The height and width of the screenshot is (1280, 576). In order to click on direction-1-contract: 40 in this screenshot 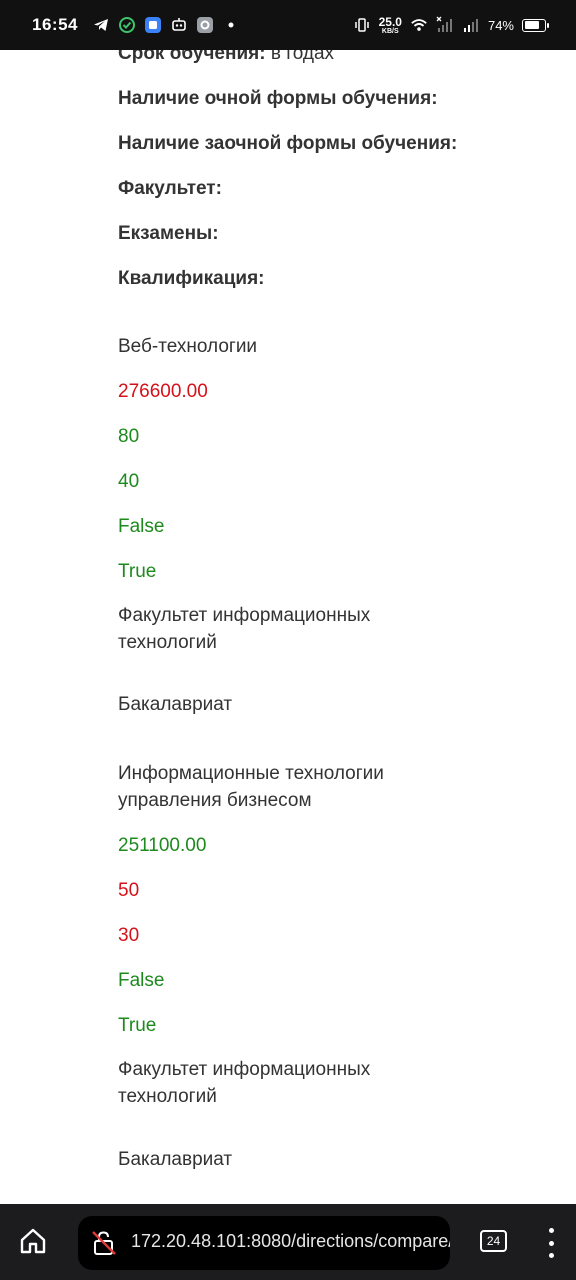, I will do `click(129, 481)`.